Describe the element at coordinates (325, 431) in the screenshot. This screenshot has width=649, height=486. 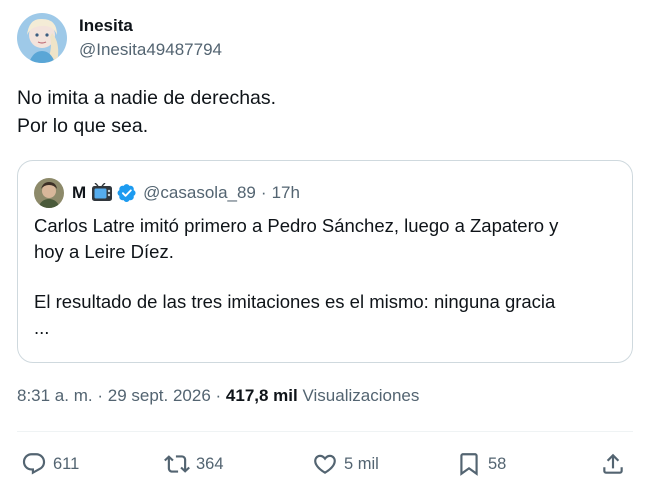
I see `divider` at that location.